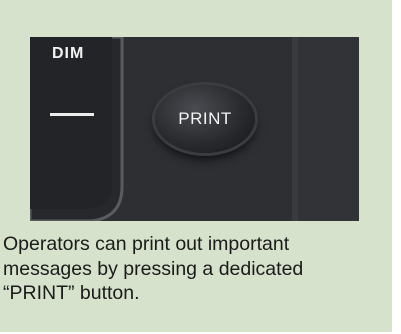  I want to click on print-button-label: PRINT, so click(205, 118).